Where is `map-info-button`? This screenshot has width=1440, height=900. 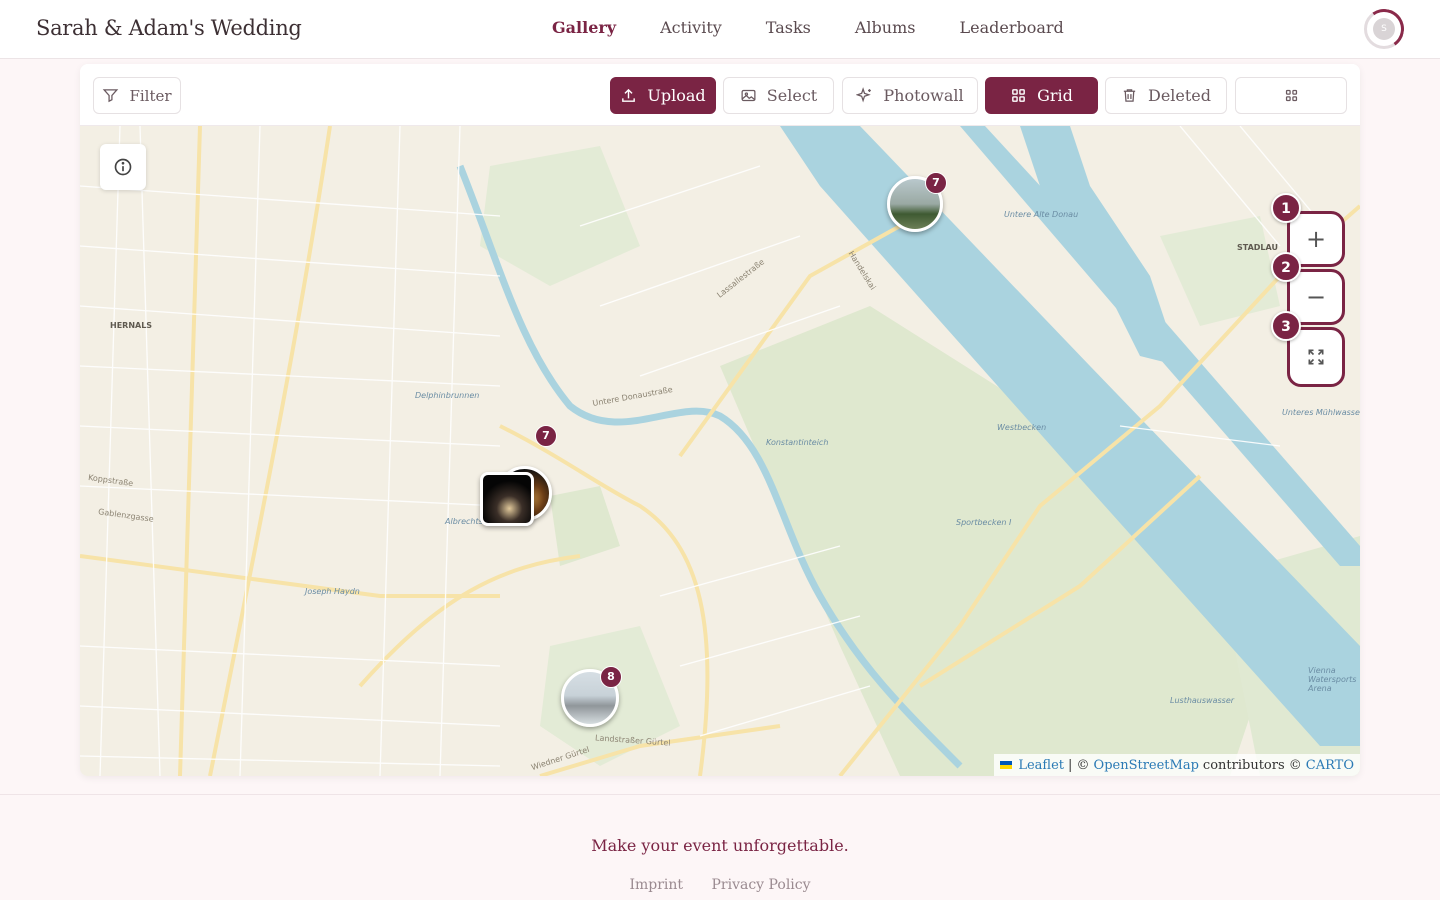 map-info-button is located at coordinates (123, 167).